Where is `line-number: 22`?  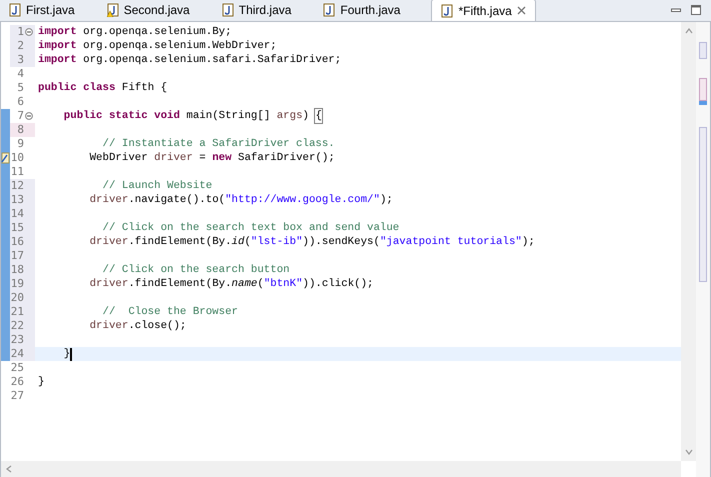 line-number: 22 is located at coordinates (17, 326).